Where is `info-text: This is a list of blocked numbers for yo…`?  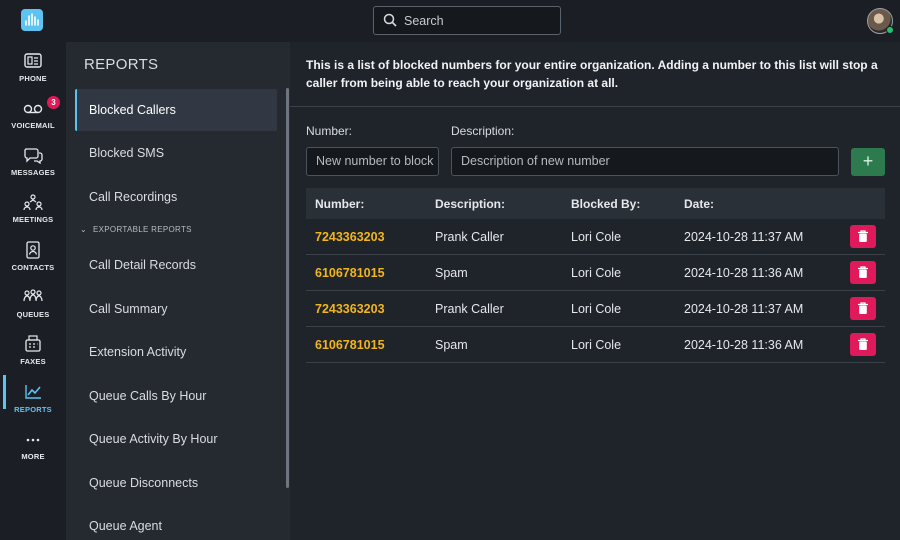
info-text: This is a list of blocked numbers for yo… is located at coordinates (592, 74).